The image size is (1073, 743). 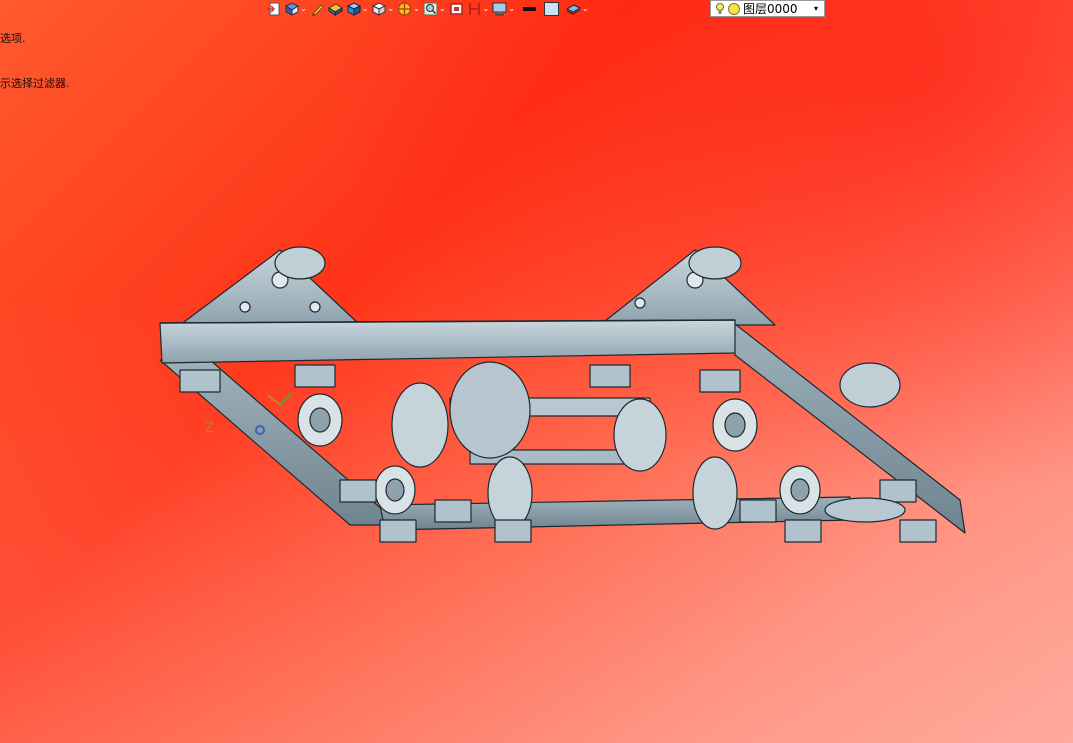 I want to click on exit-sketch-icon, so click(x=273, y=9).